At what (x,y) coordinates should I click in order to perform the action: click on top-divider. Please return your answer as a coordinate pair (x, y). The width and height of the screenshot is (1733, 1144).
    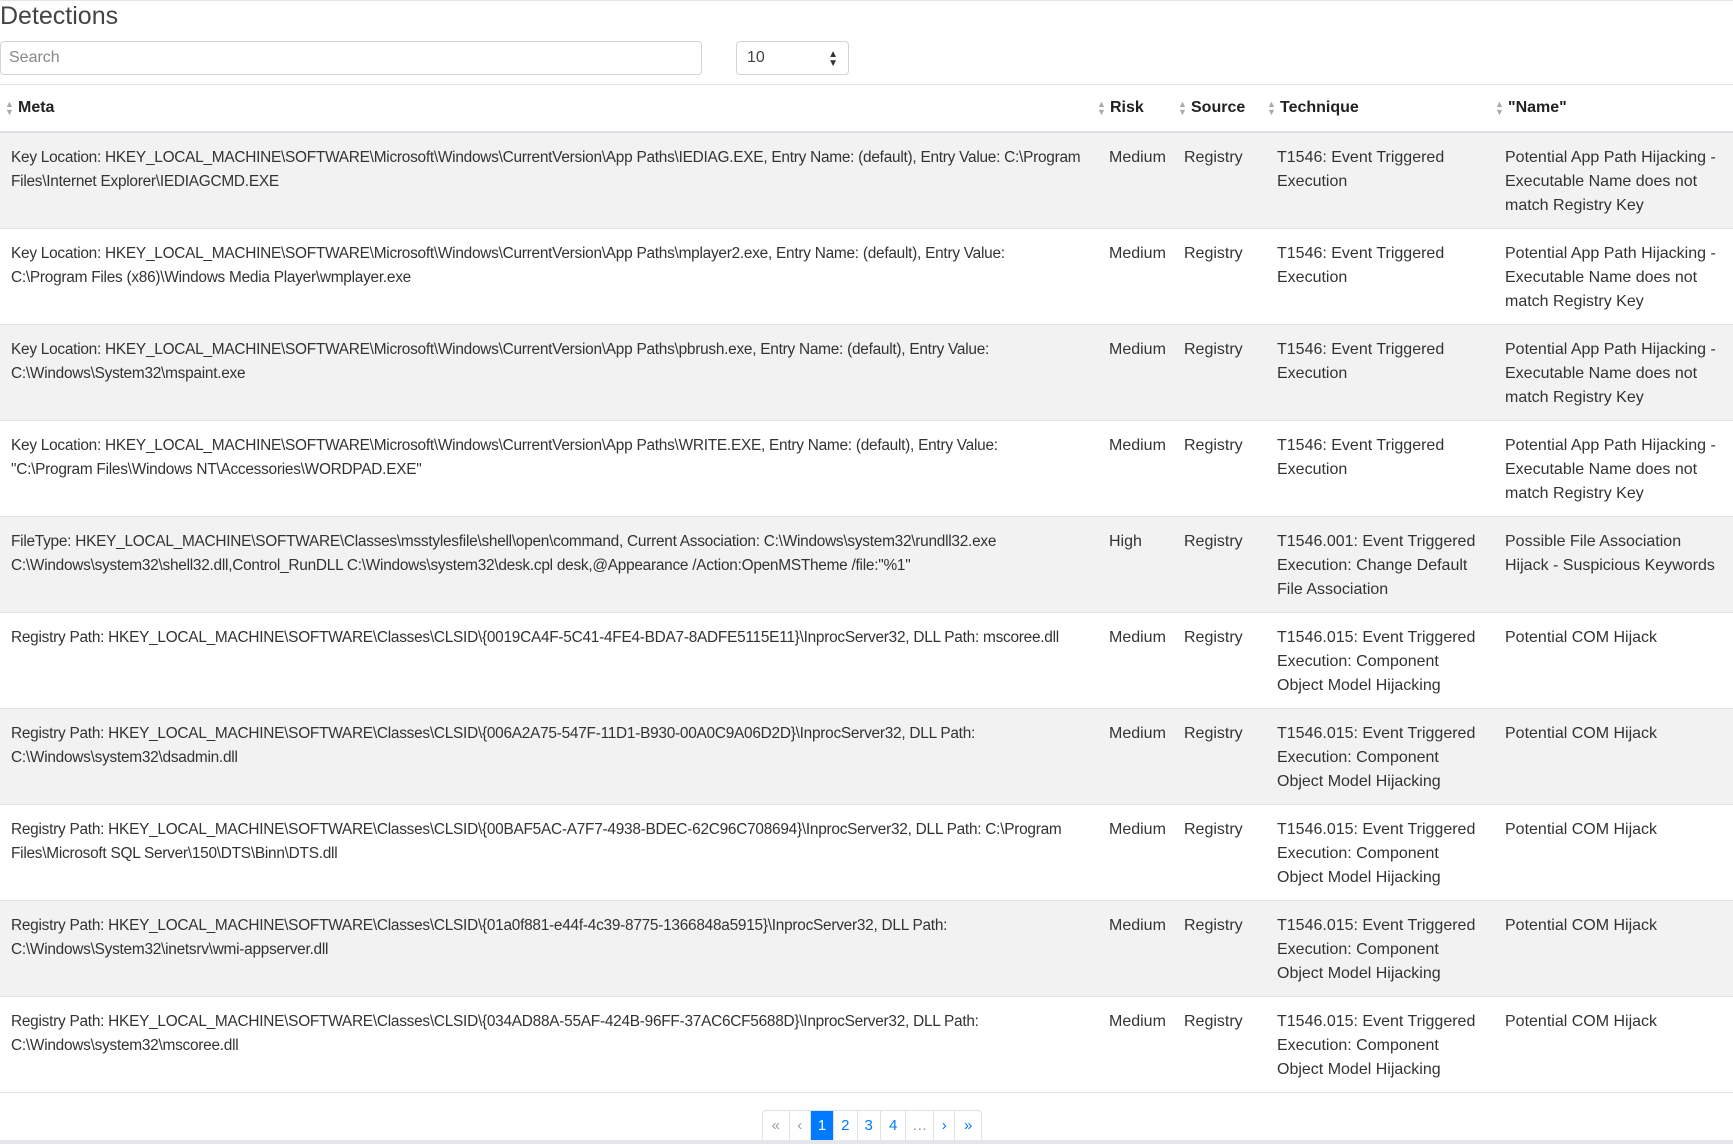
    Looking at the image, I should click on (866, 0).